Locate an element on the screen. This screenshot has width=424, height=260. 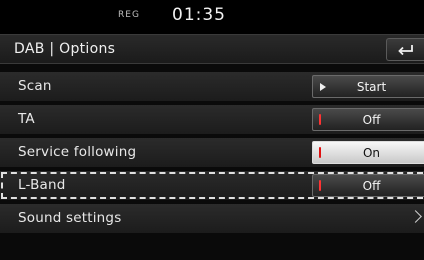
l-band-toggle: Off is located at coordinates (368, 185).